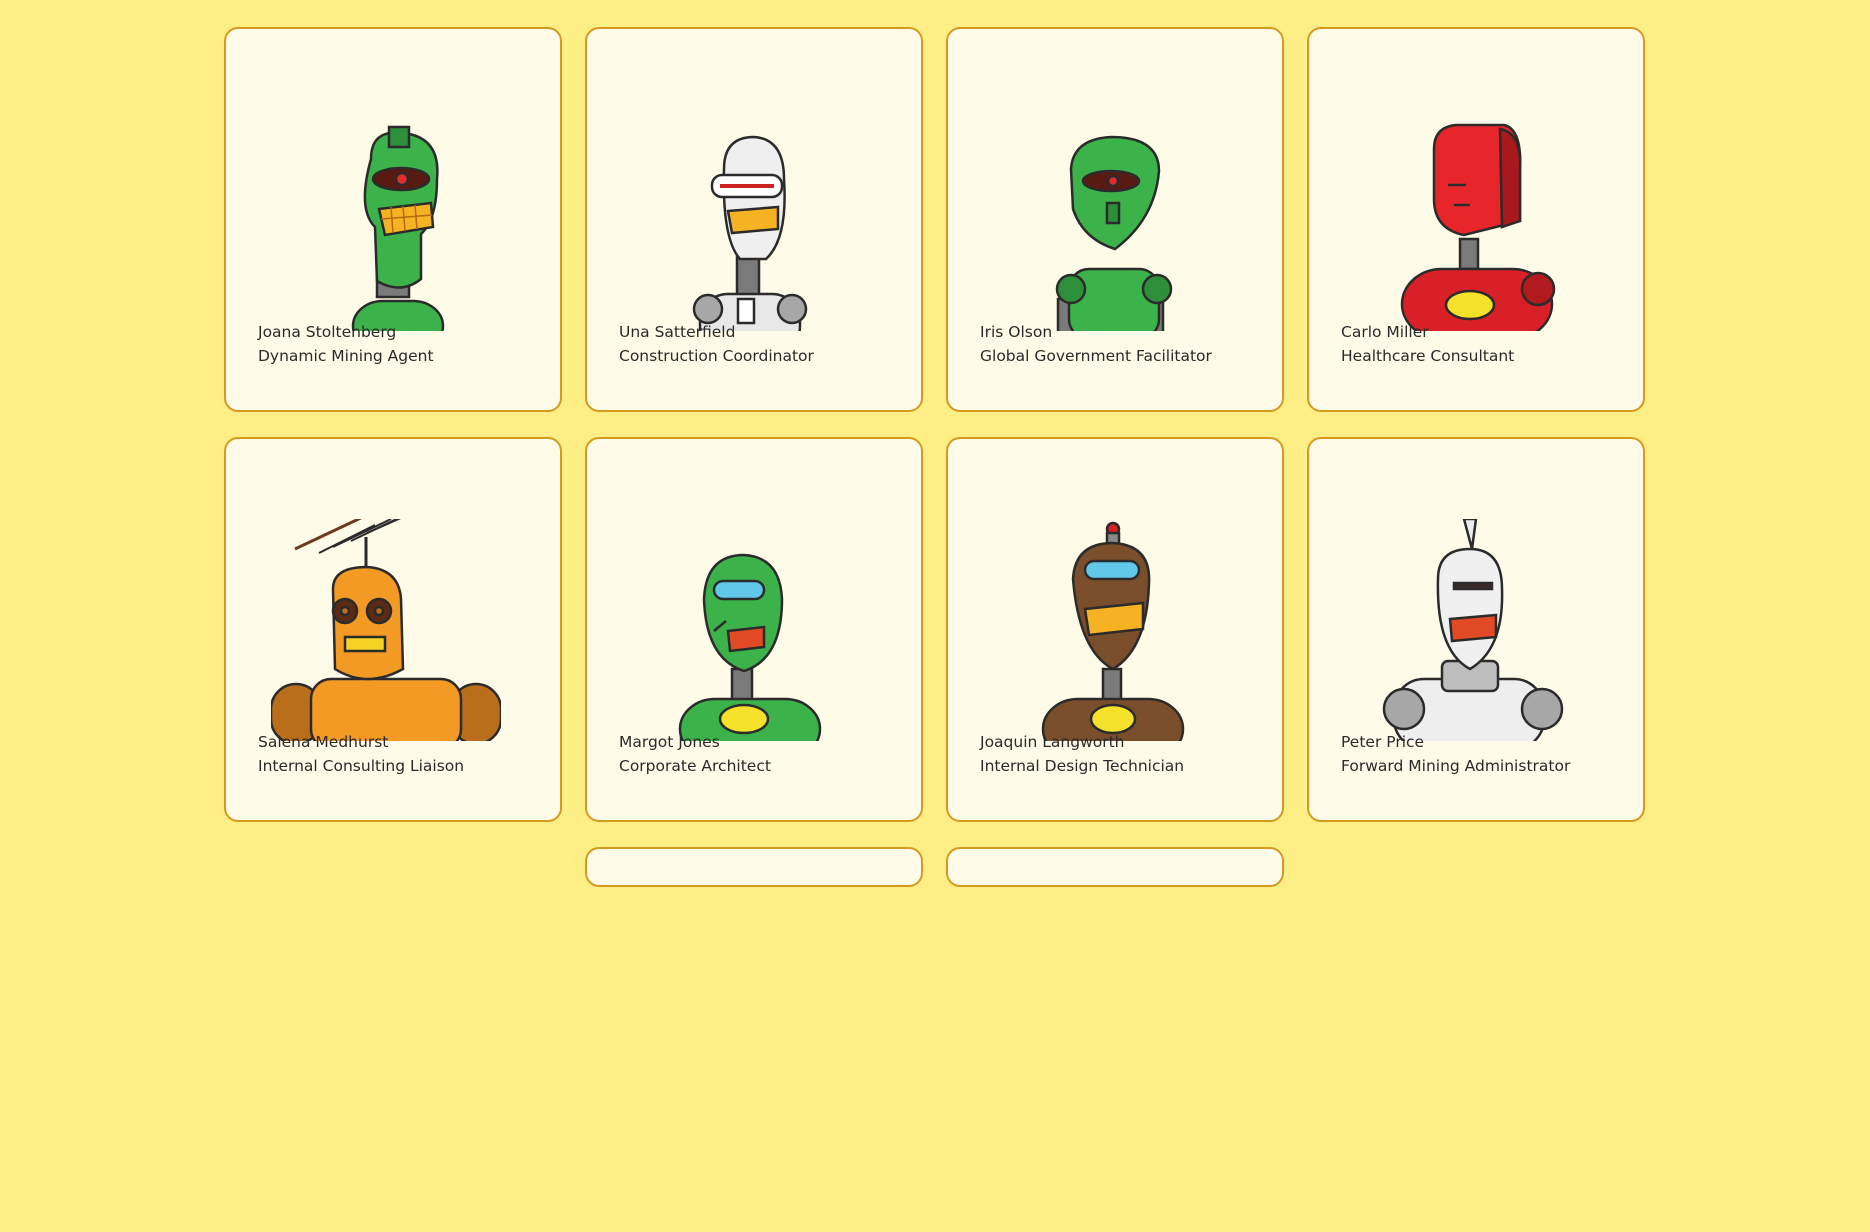 This screenshot has height=1232, width=1870. Describe the element at coordinates (695, 766) in the screenshot. I see `person-title: Corporate Architect` at that location.